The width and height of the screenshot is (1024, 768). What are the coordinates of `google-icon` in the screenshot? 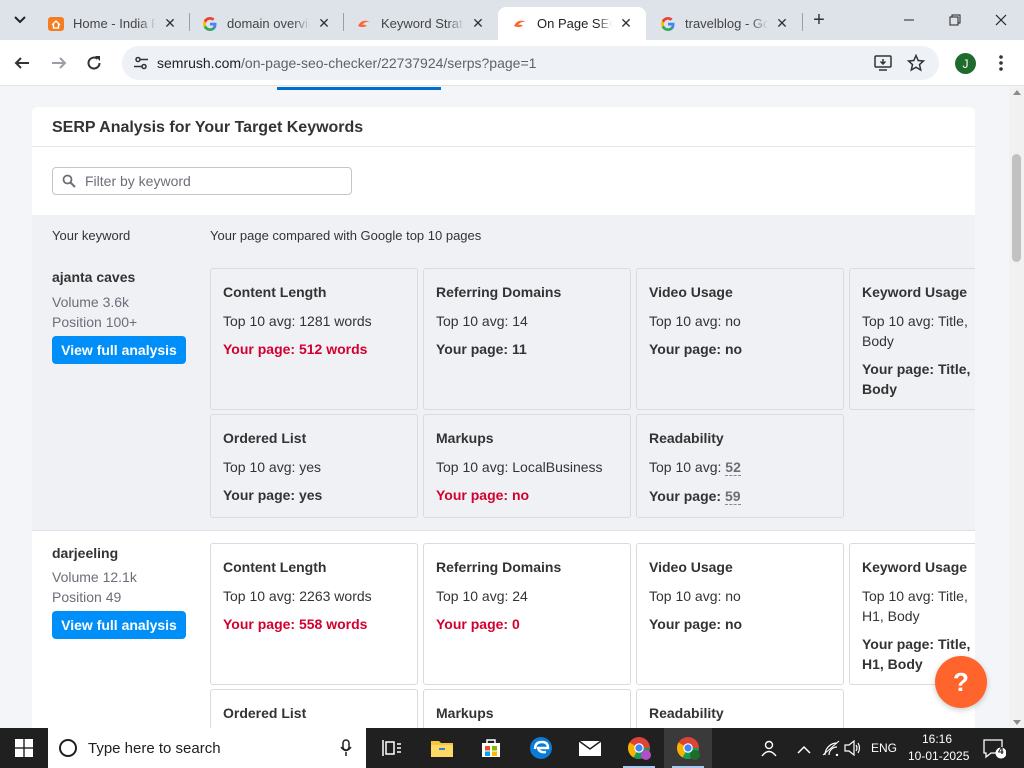 It's located at (210, 24).